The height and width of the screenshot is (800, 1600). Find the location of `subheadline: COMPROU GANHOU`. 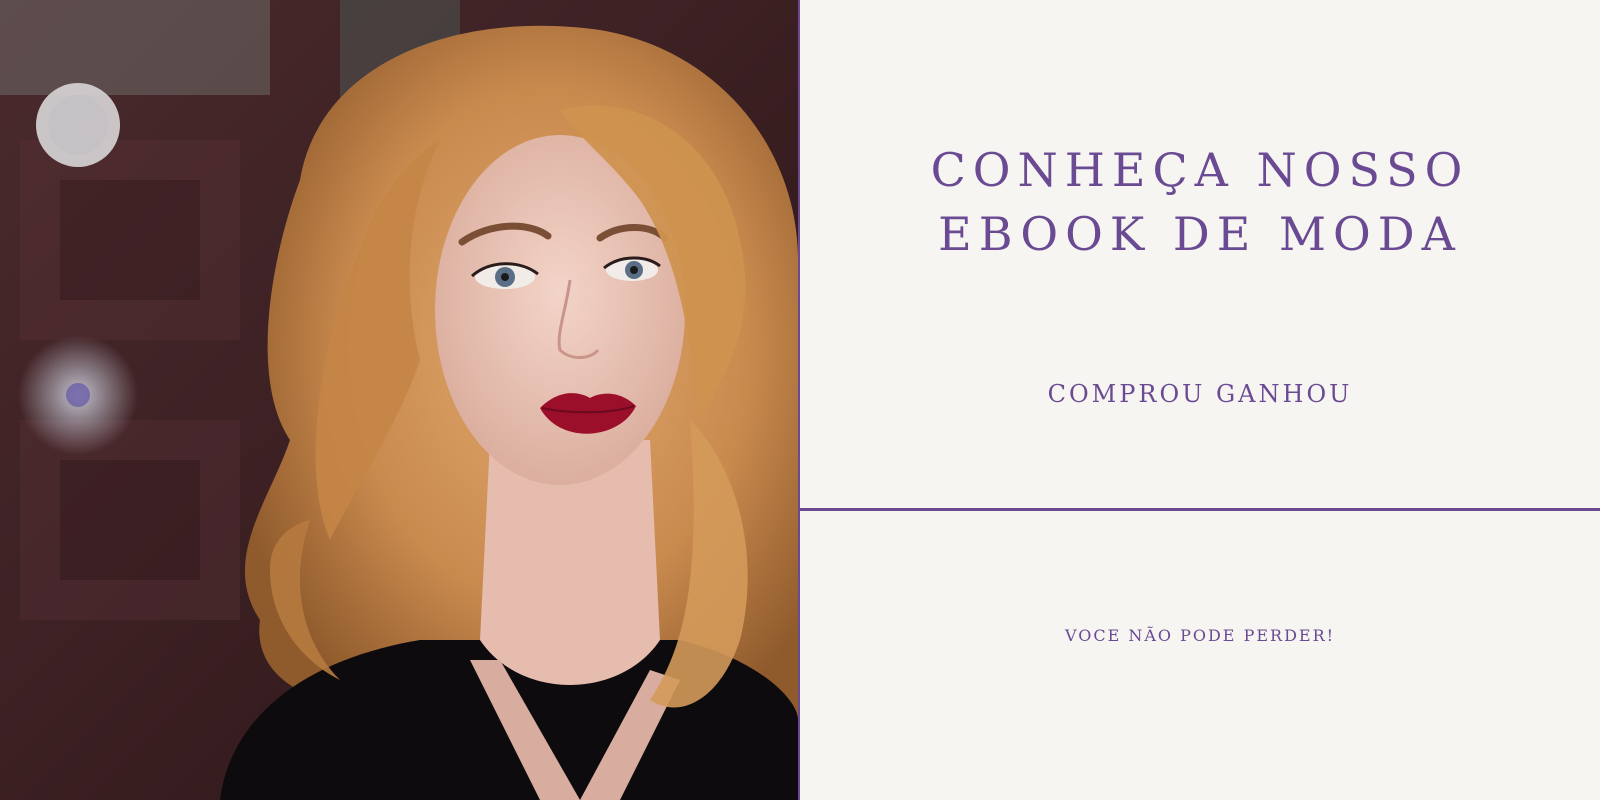

subheadline: COMPROU GANHOU is located at coordinates (1200, 394).